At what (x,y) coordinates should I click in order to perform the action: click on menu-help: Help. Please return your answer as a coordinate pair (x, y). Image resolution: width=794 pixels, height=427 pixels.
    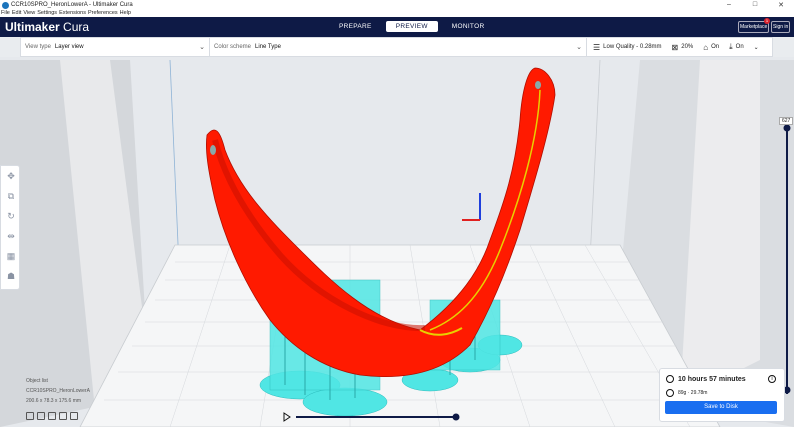
    Looking at the image, I should click on (125, 13).